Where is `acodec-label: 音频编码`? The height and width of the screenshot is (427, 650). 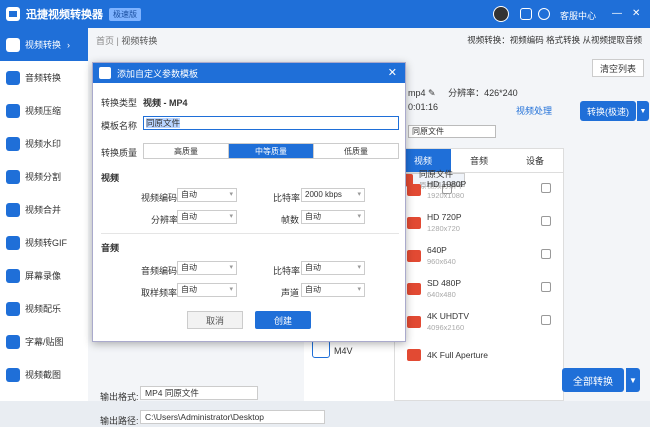 acodec-label: 音频编码 is located at coordinates (159, 271).